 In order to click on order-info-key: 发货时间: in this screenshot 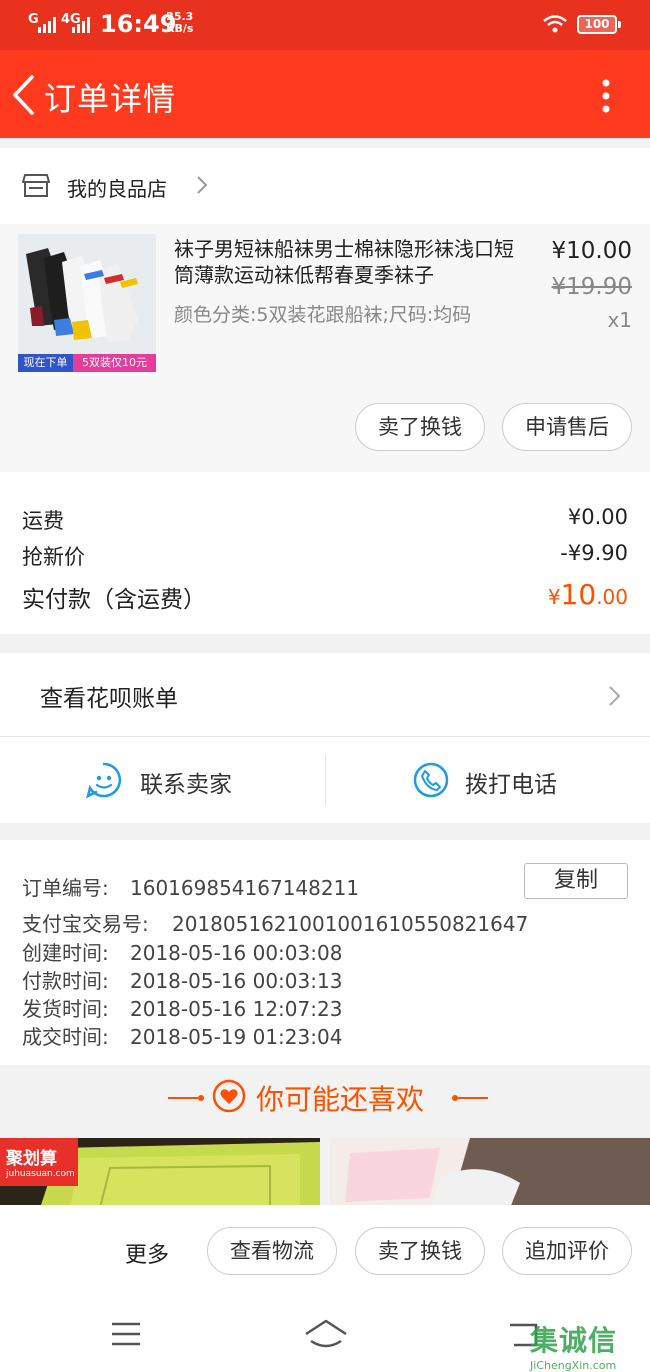, I will do `click(65, 1009)`.